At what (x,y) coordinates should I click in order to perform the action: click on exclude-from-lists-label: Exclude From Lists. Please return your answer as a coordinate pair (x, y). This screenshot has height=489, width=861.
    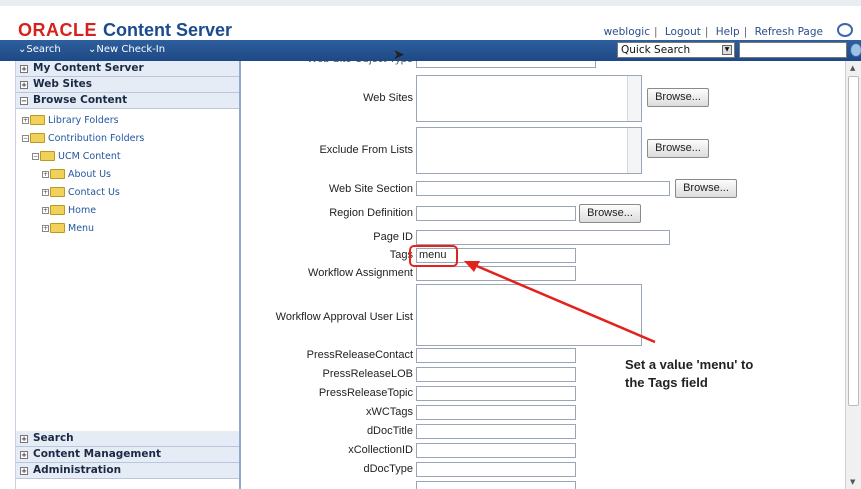
    Looking at the image, I should click on (366, 150).